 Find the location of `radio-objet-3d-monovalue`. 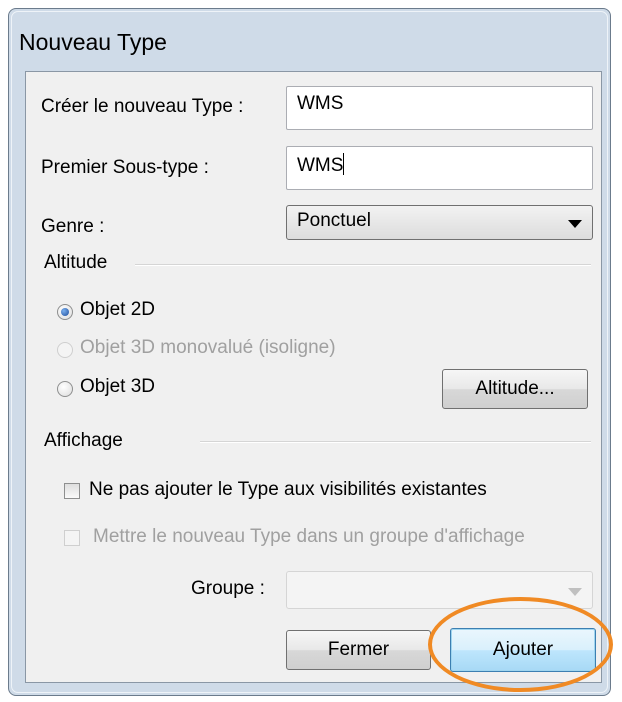

radio-objet-3d-monovalue is located at coordinates (65, 350).